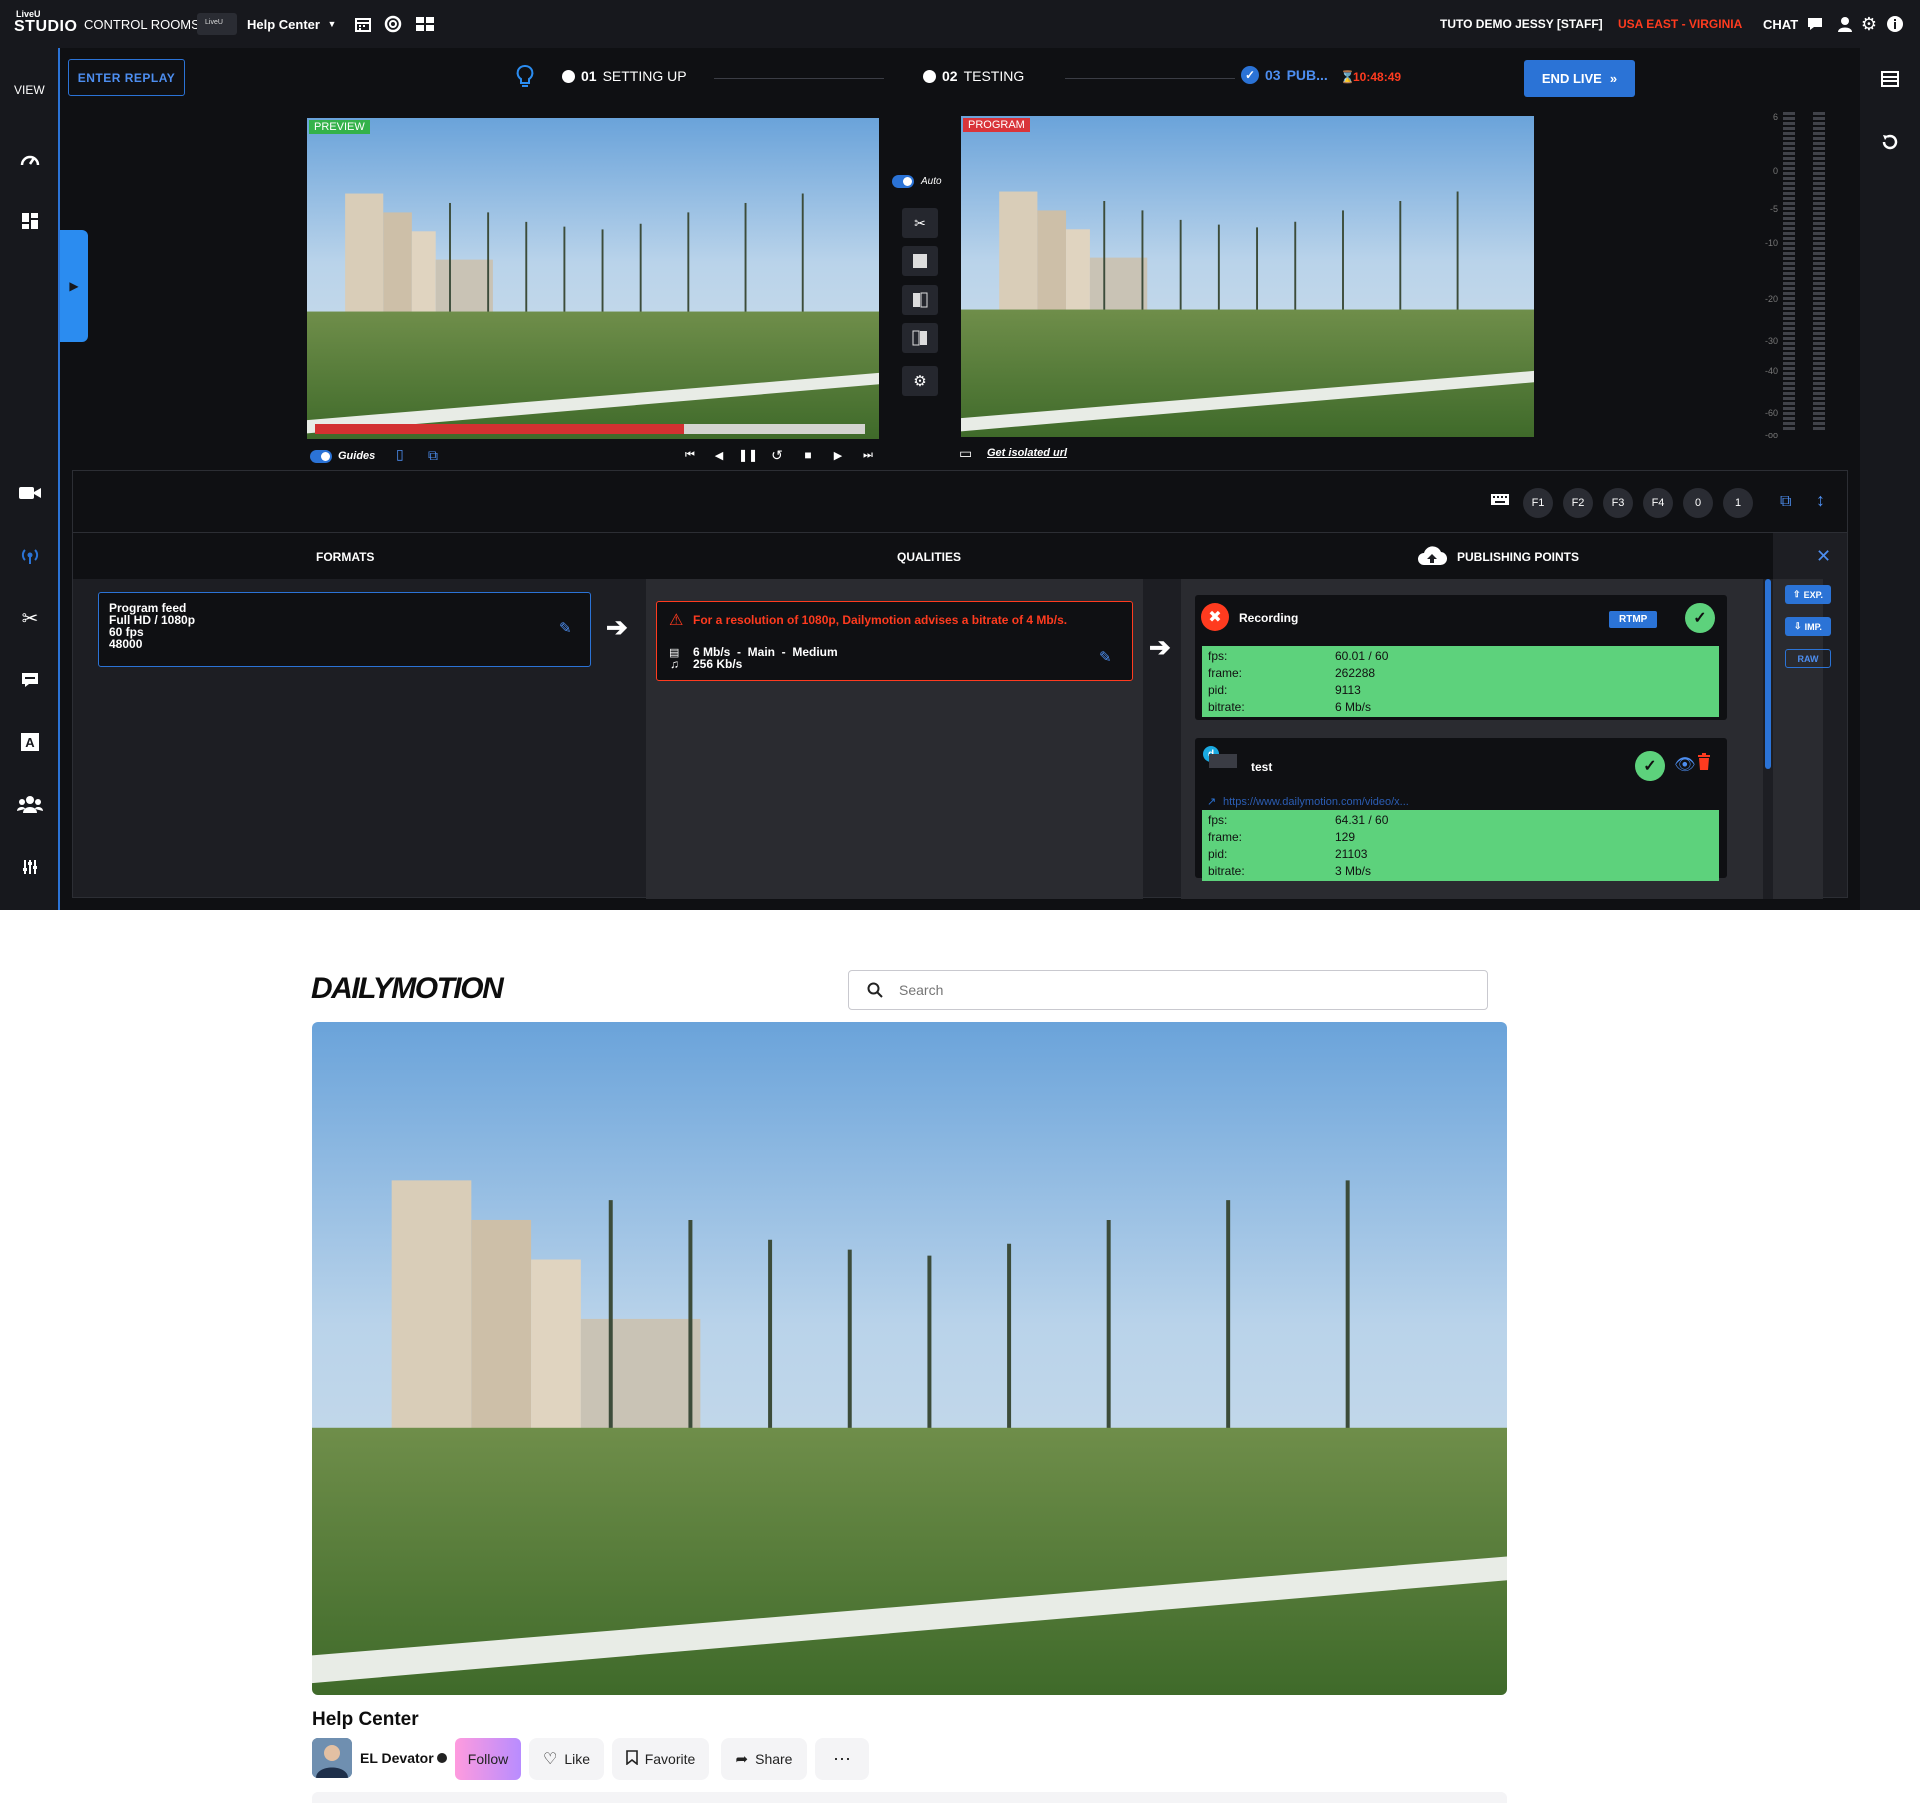 This screenshot has width=1920, height=1803. I want to click on scrollbar-thumb, so click(1768, 674).